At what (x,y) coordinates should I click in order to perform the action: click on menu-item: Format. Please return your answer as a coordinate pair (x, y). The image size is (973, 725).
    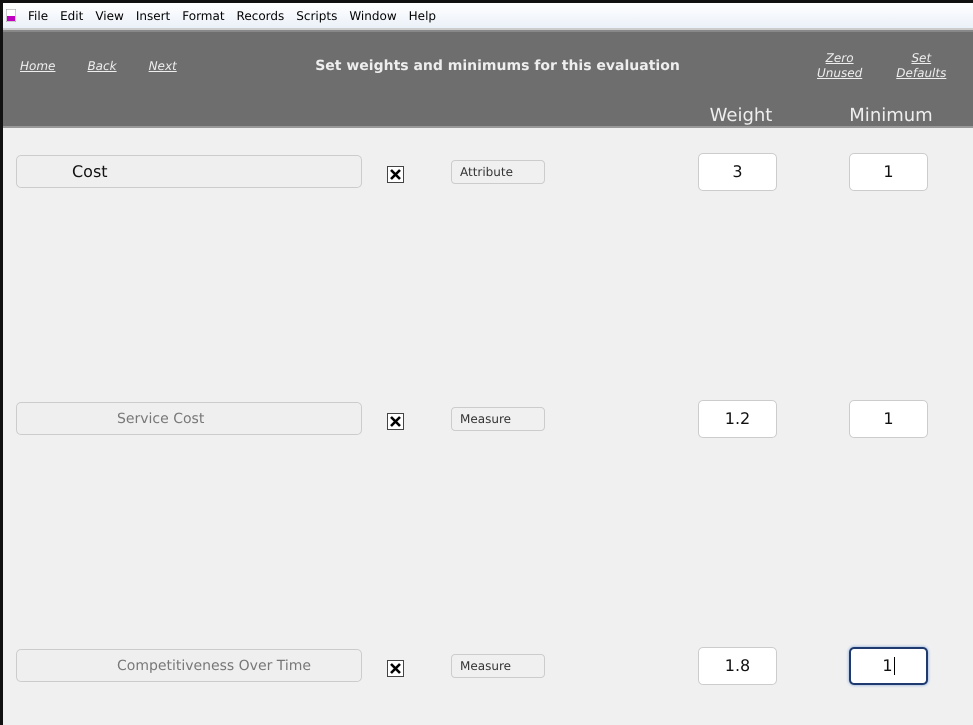
    Looking at the image, I should click on (203, 15).